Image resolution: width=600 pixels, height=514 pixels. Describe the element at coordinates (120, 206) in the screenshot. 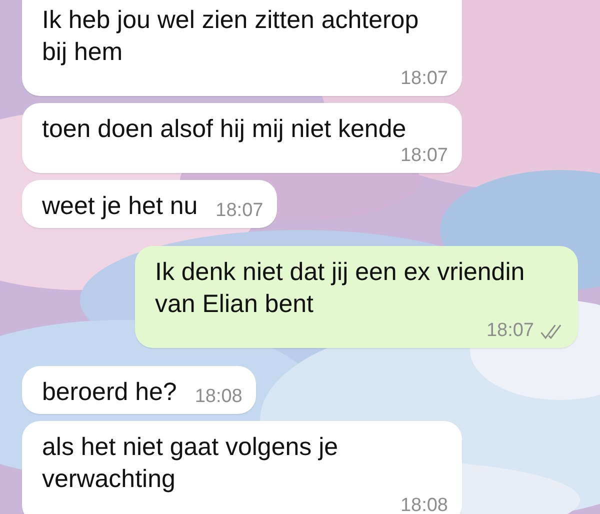

I see `message-text: weet je het nu` at that location.